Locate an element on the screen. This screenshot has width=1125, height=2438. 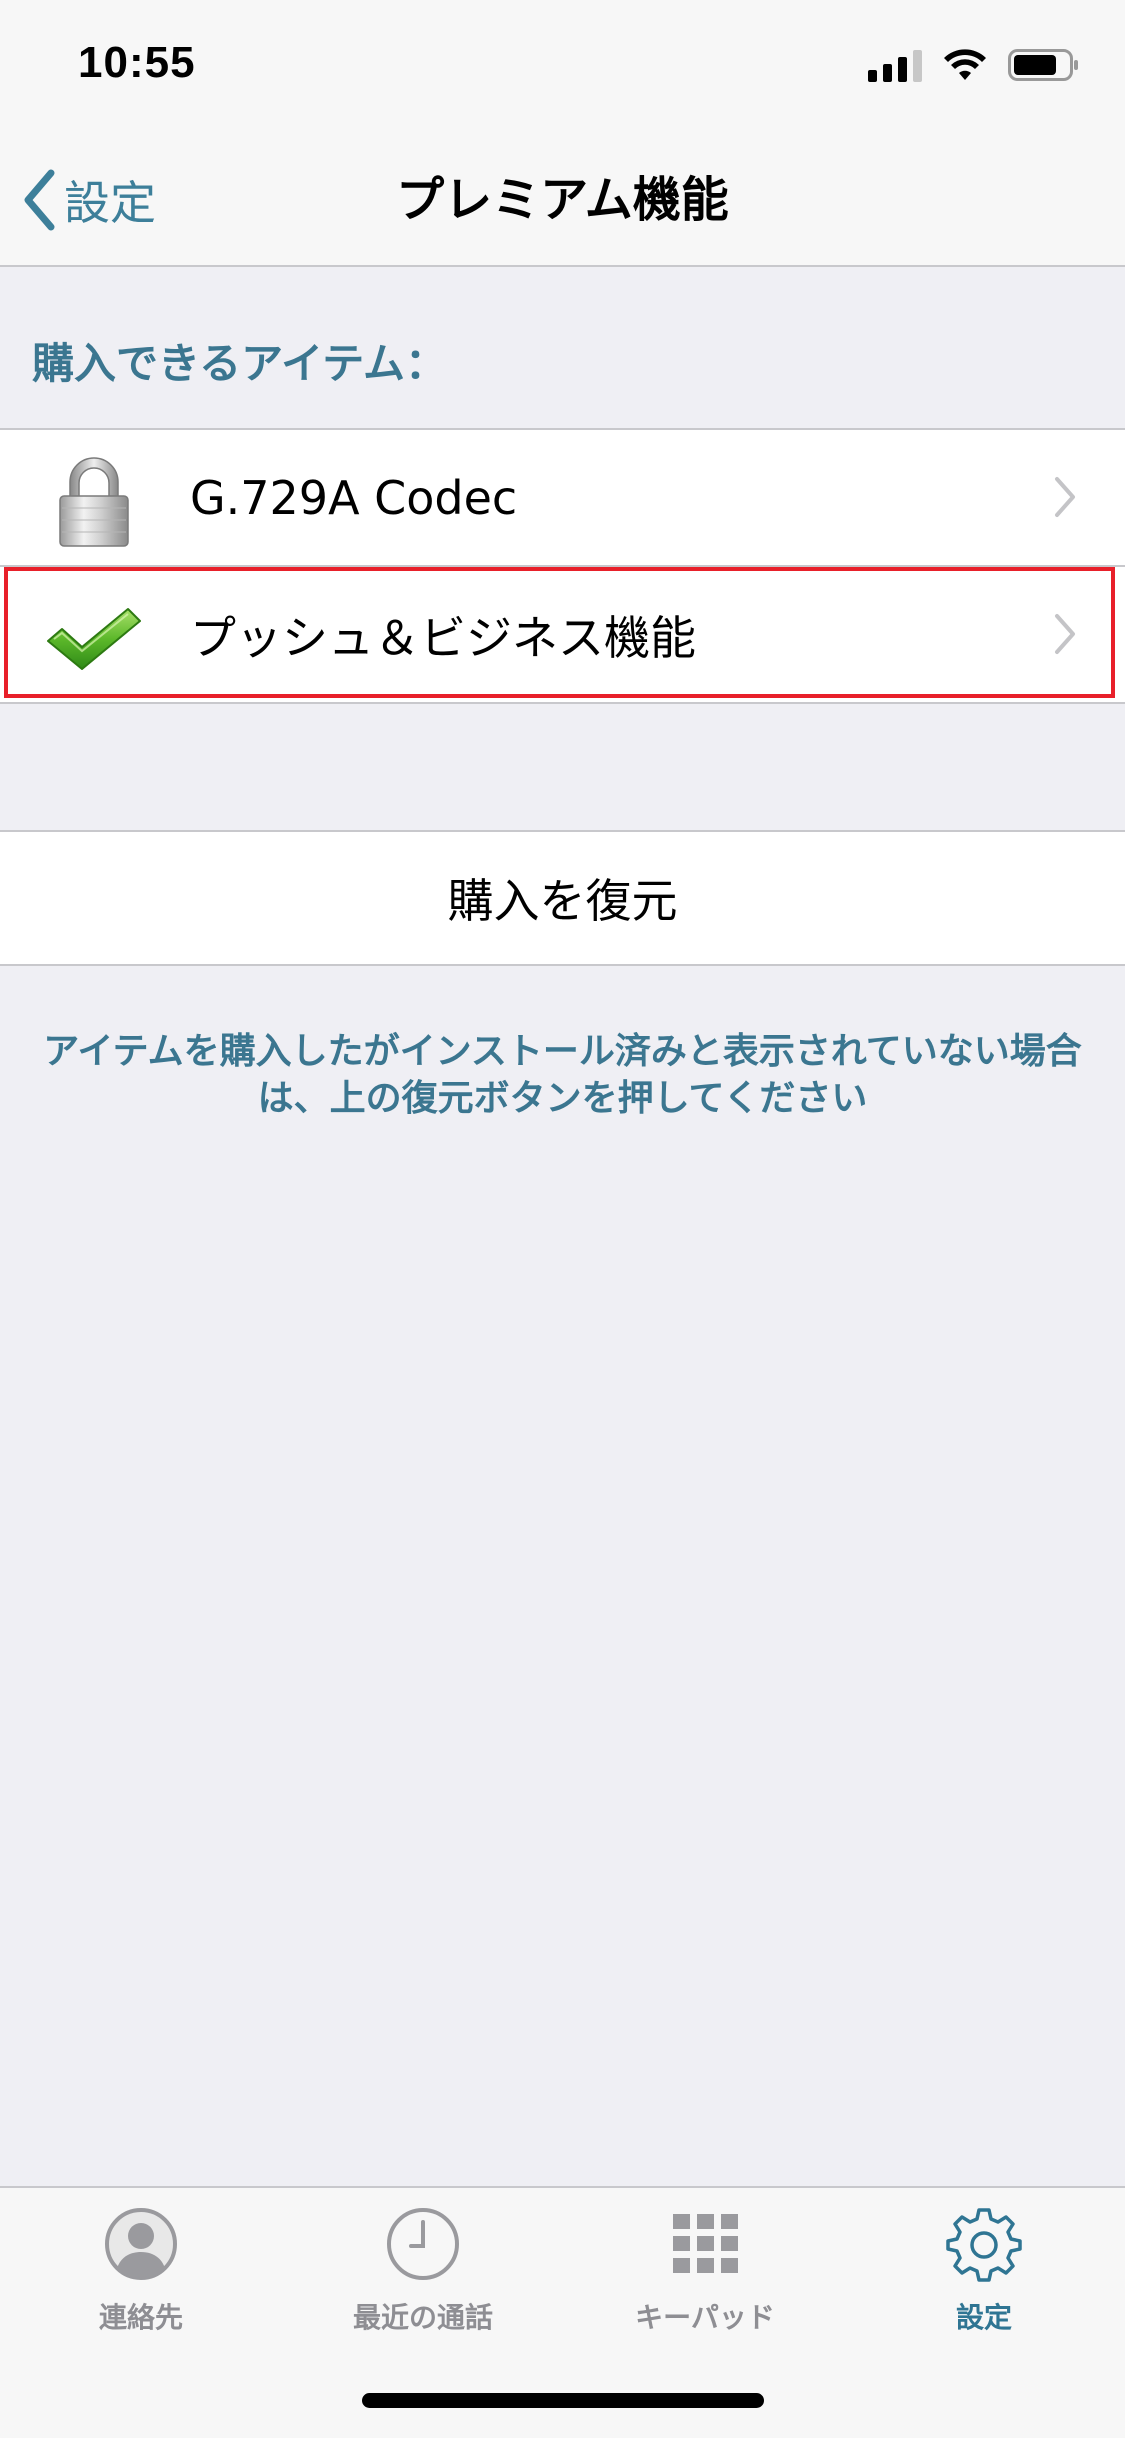
contact-icon is located at coordinates (141, 2244).